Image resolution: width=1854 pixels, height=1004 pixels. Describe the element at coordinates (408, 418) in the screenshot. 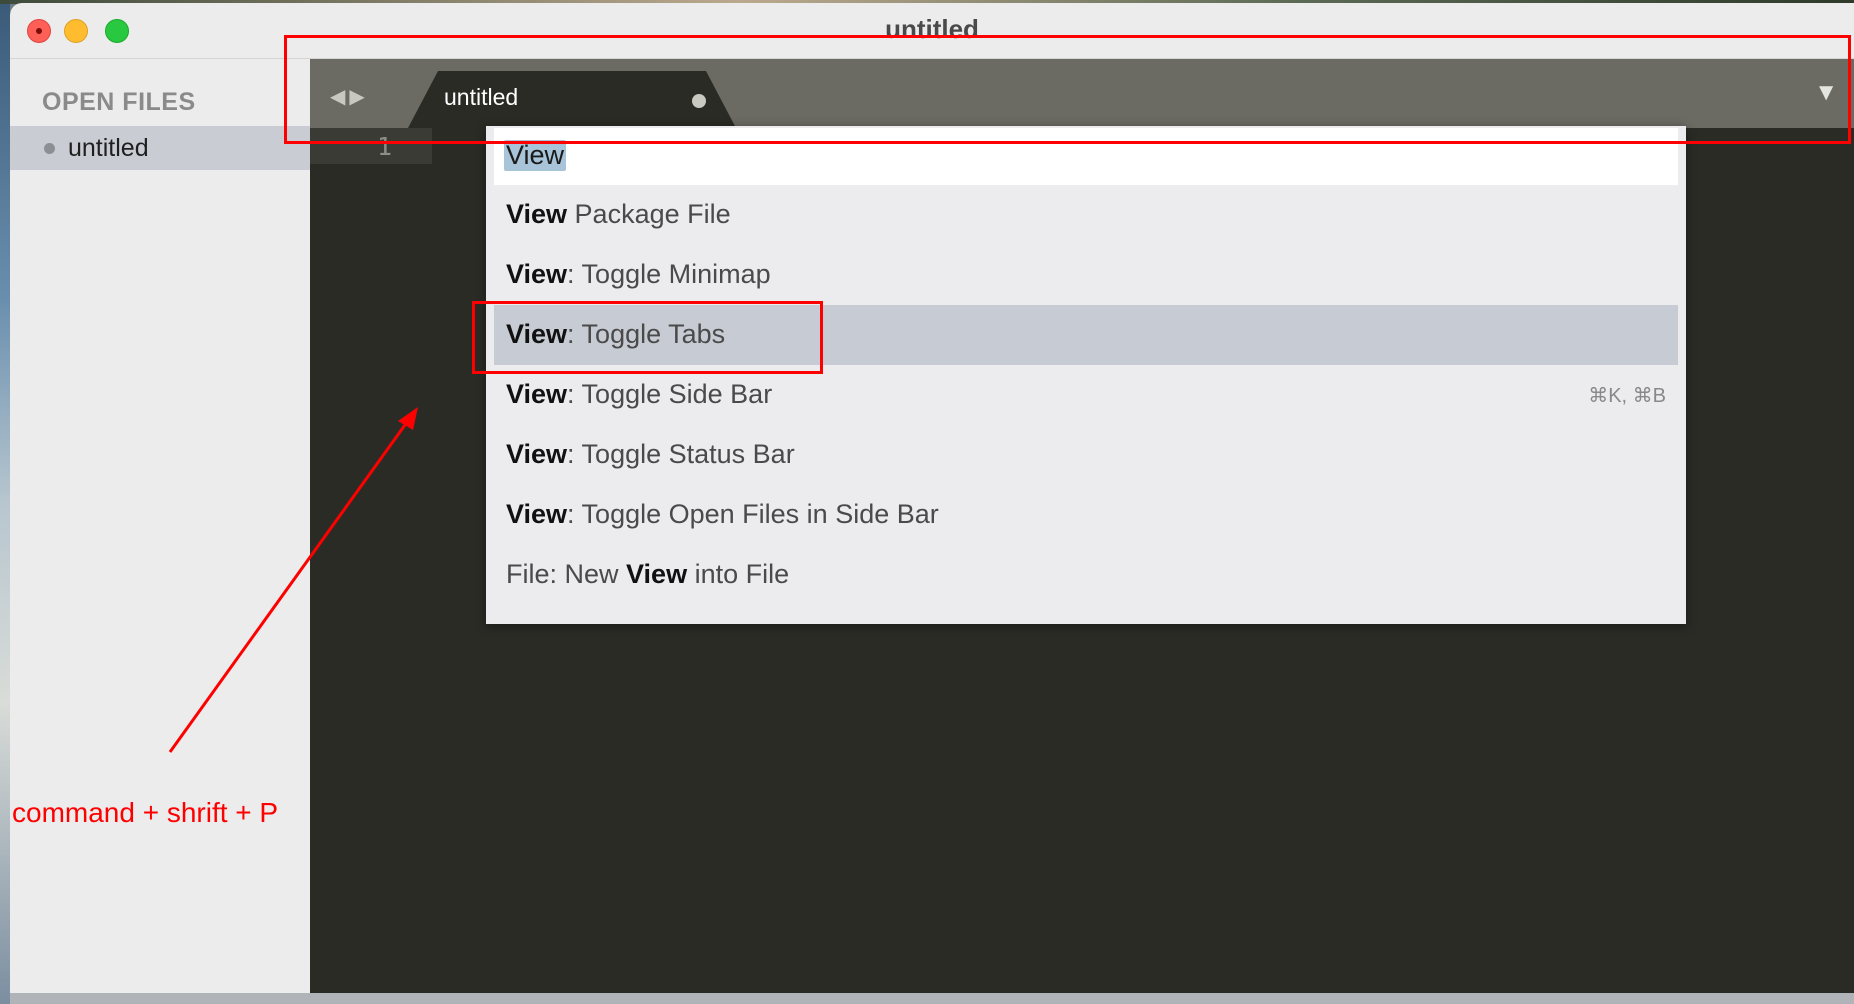

I see `arrow-head-icon` at that location.